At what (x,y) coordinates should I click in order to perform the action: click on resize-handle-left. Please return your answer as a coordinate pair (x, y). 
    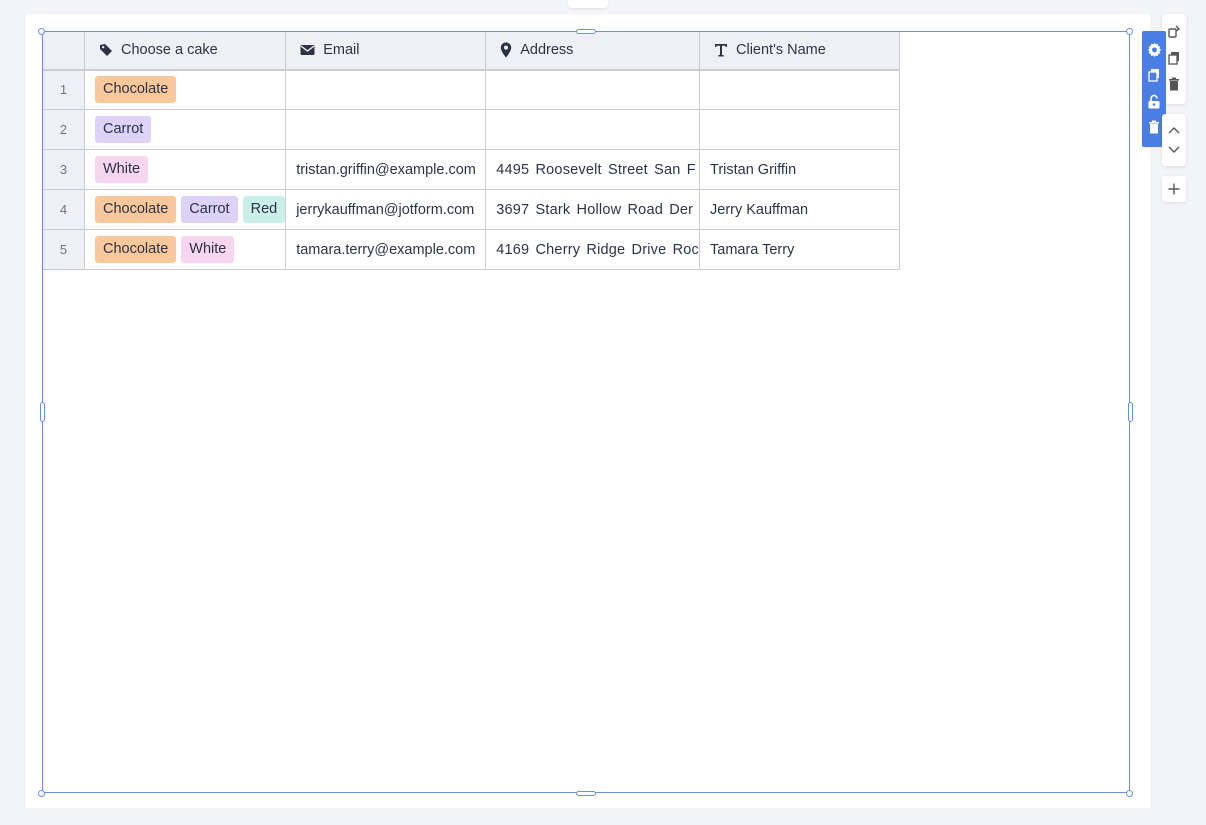
    Looking at the image, I should click on (42, 412).